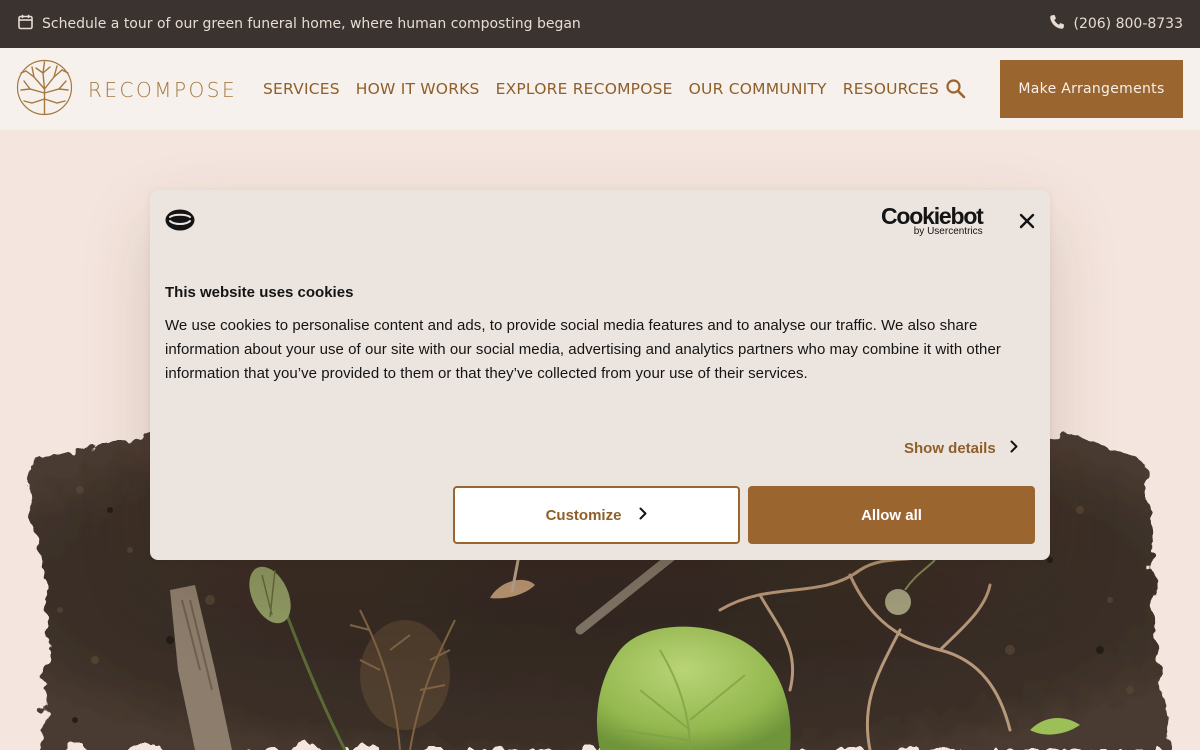 The width and height of the screenshot is (1200, 750). Describe the element at coordinates (301, 89) in the screenshot. I see `nav-services: SERVICES` at that location.